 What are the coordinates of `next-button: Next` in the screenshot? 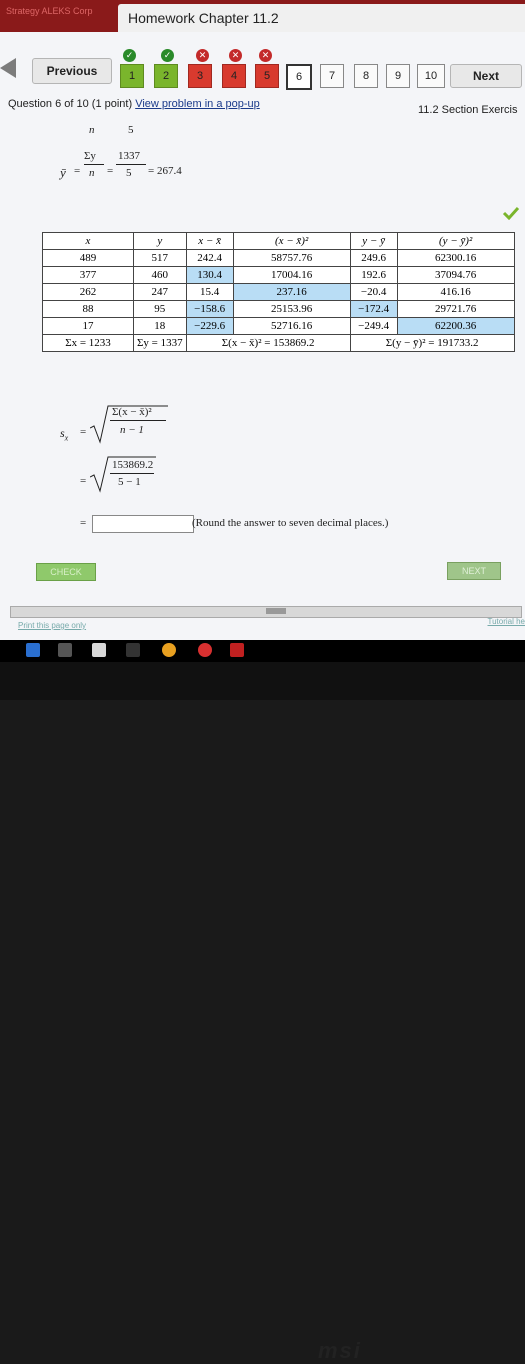 It's located at (486, 76).